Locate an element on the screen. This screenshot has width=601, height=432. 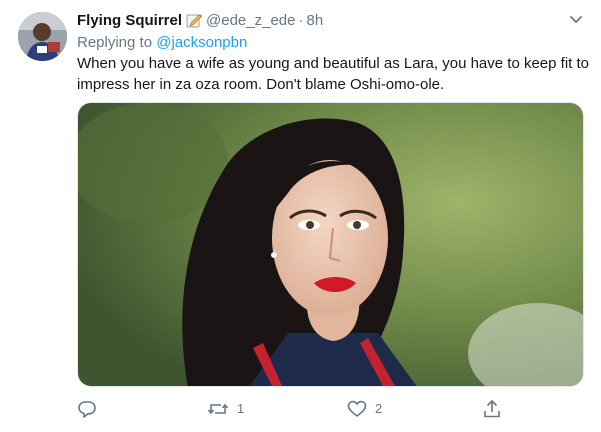
retweet-icon is located at coordinates (218, 409).